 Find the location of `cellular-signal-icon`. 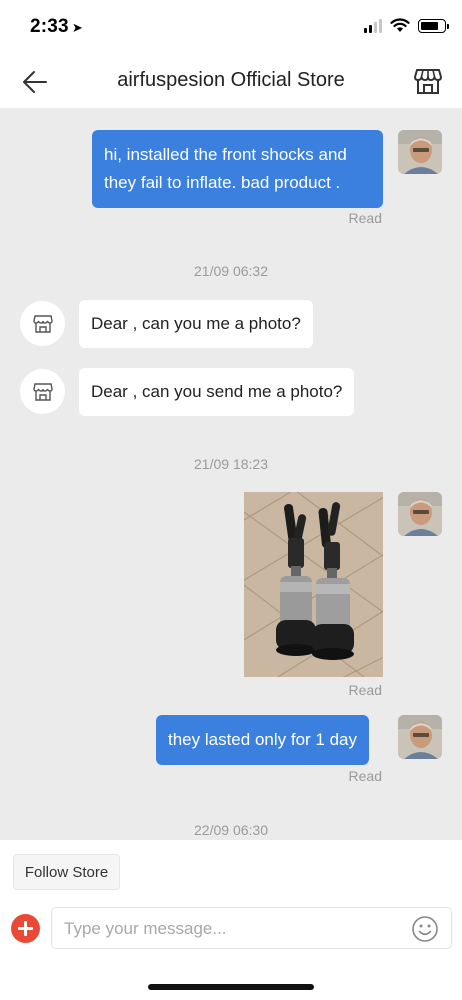

cellular-signal-icon is located at coordinates (373, 25).